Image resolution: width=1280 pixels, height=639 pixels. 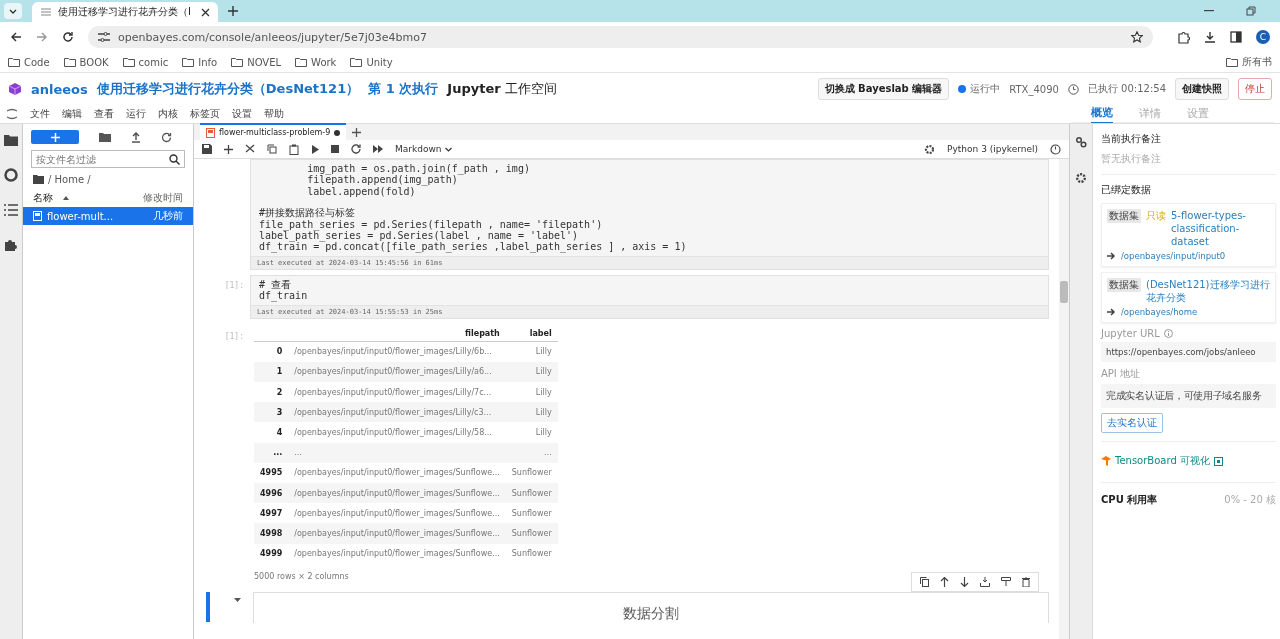 I want to click on snapshot-button: 创建快照, so click(x=1202, y=89).